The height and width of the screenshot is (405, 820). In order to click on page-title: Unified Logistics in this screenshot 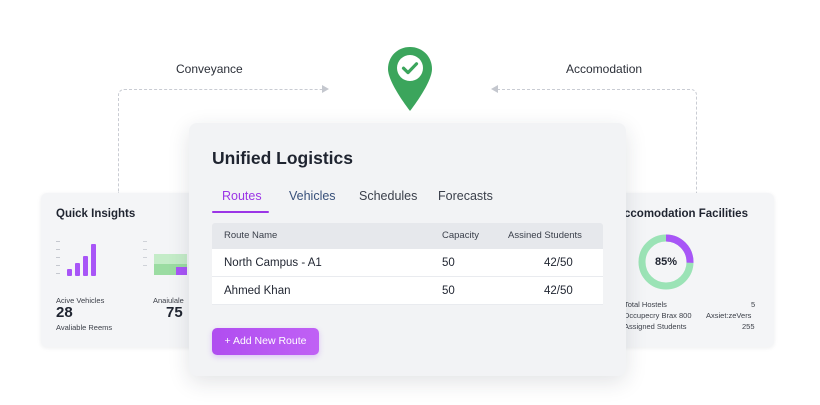, I will do `click(282, 158)`.